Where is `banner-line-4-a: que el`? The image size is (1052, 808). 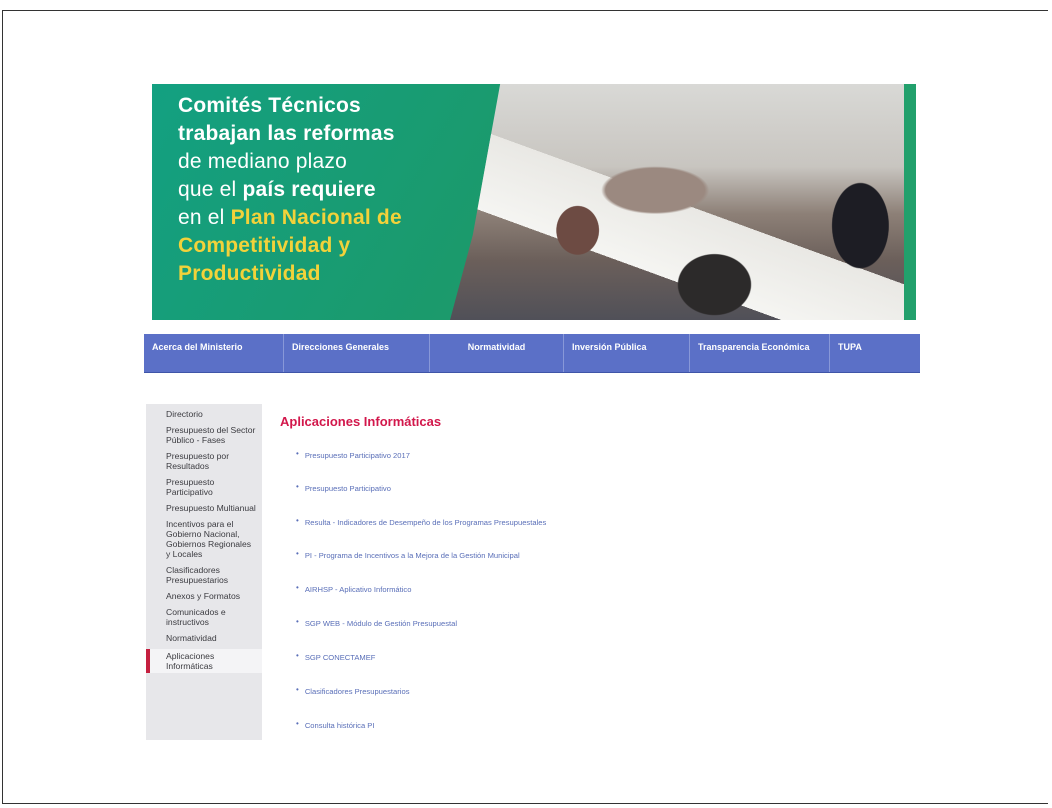 banner-line-4-a: que el is located at coordinates (210, 189).